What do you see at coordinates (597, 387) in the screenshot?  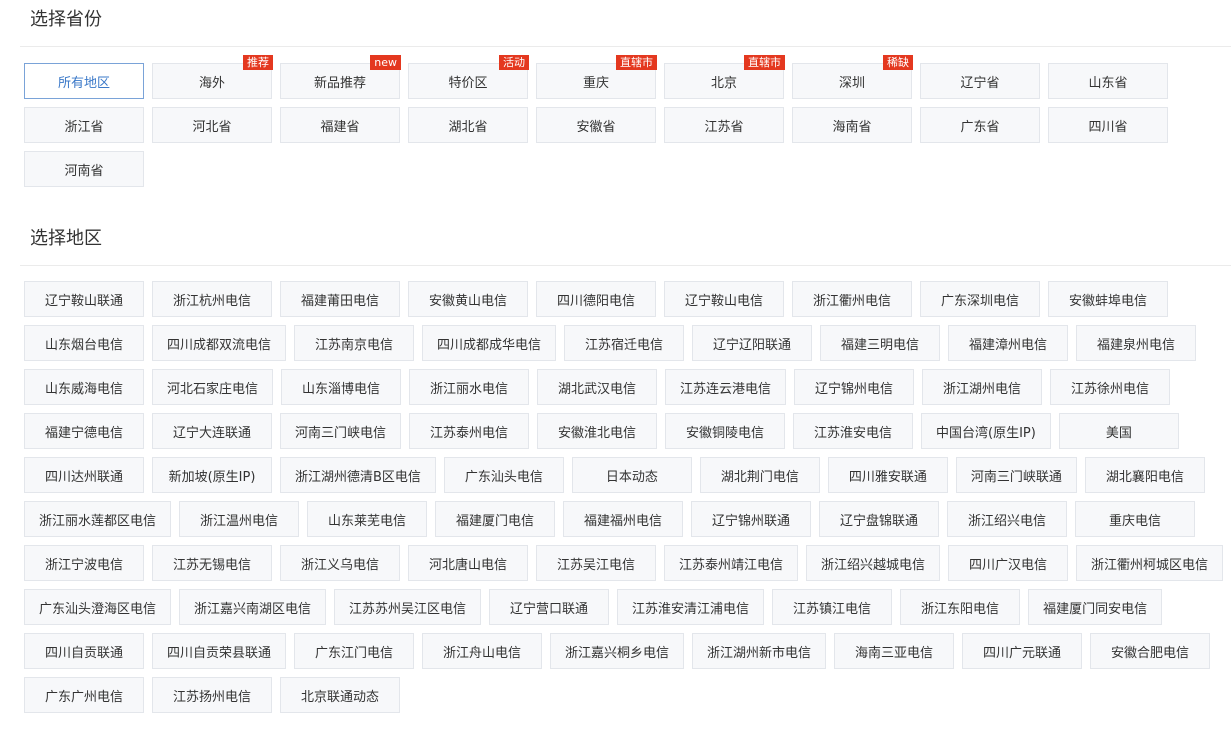 I see `region-tag: 湖北武汉电信` at bounding box center [597, 387].